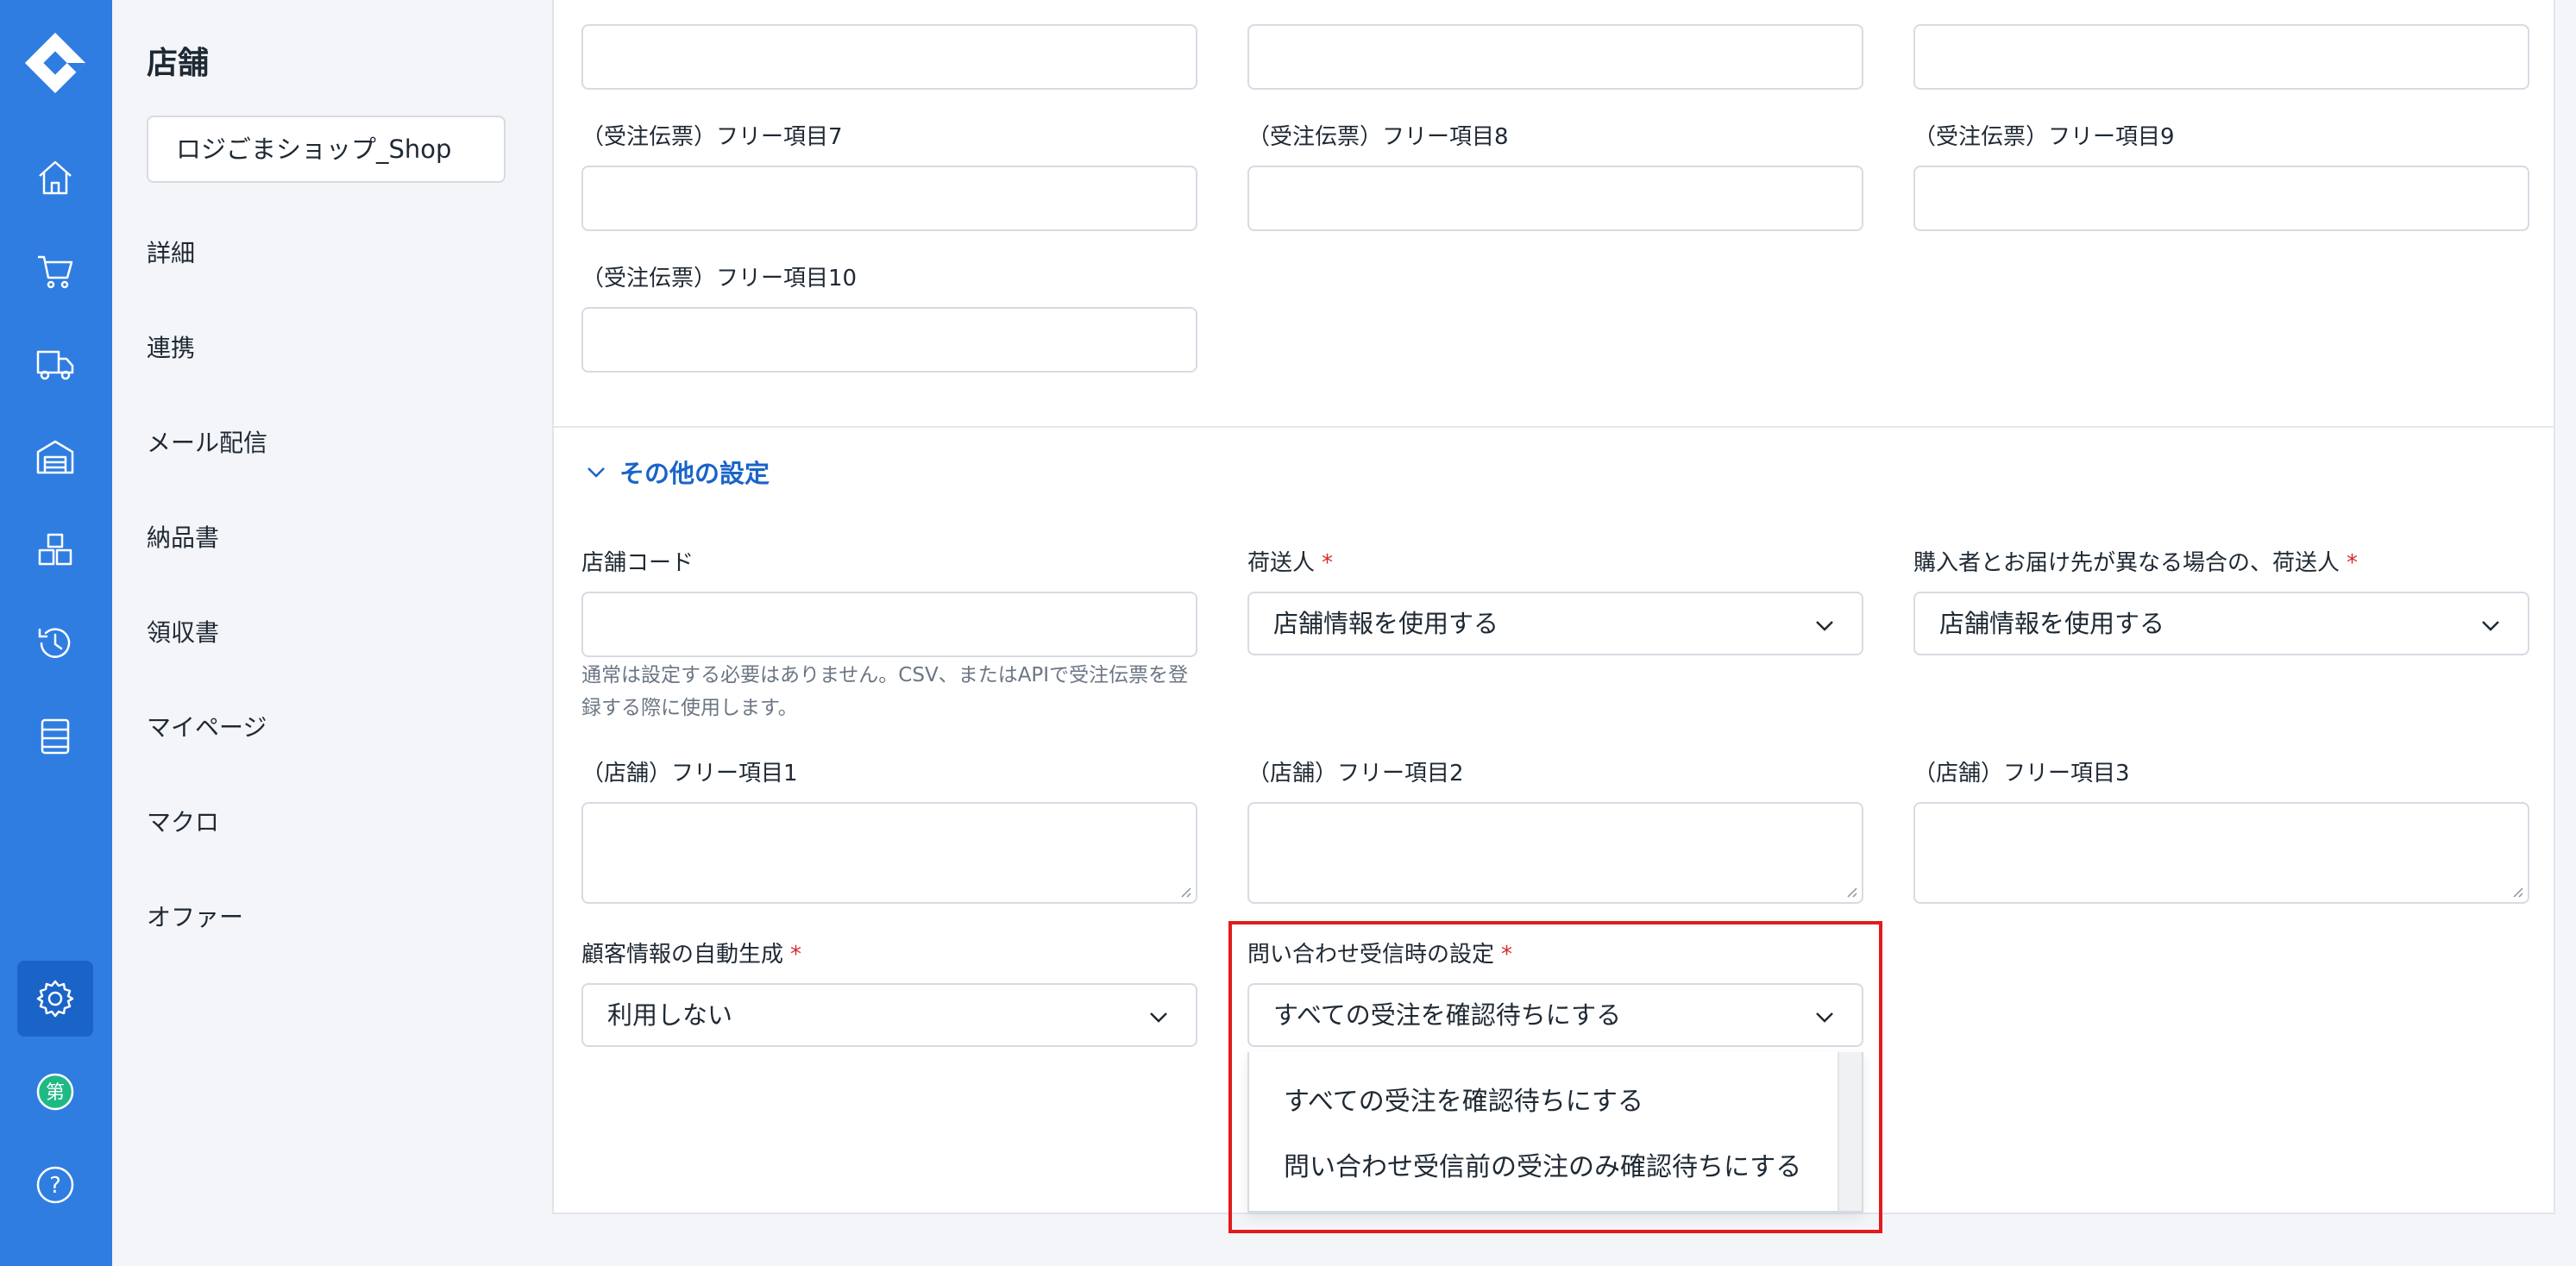 The image size is (2576, 1266). Describe the element at coordinates (2221, 198) in the screenshot. I see `order-free-field-9-input` at that location.